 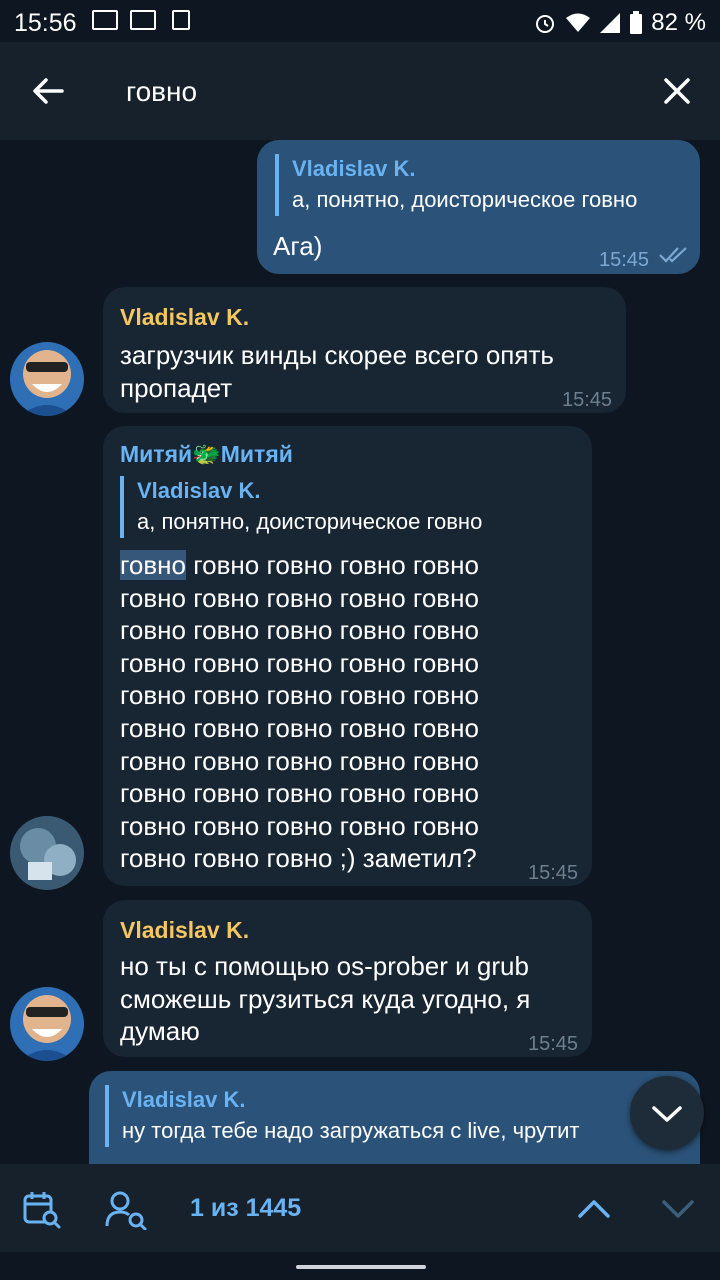 I want to click on sender-name: Митяй🐲Митяй, so click(x=206, y=454).